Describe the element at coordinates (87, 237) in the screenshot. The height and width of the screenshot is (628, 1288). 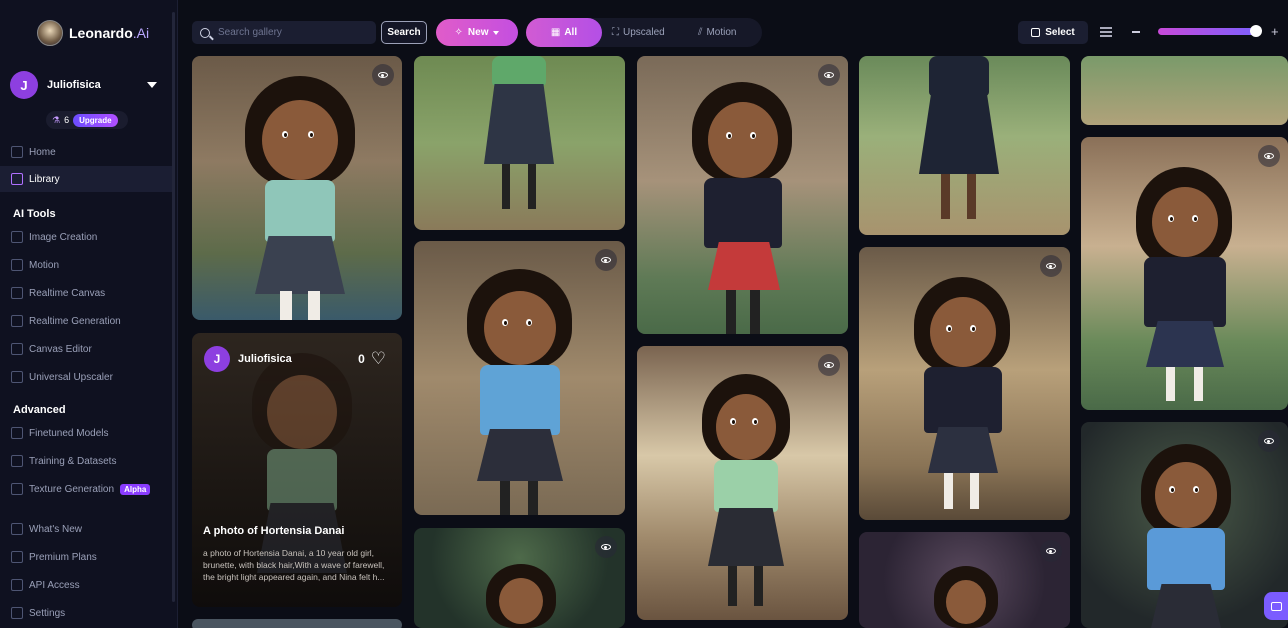
I see `sidebar-item-image-creation: Image Creation` at that location.